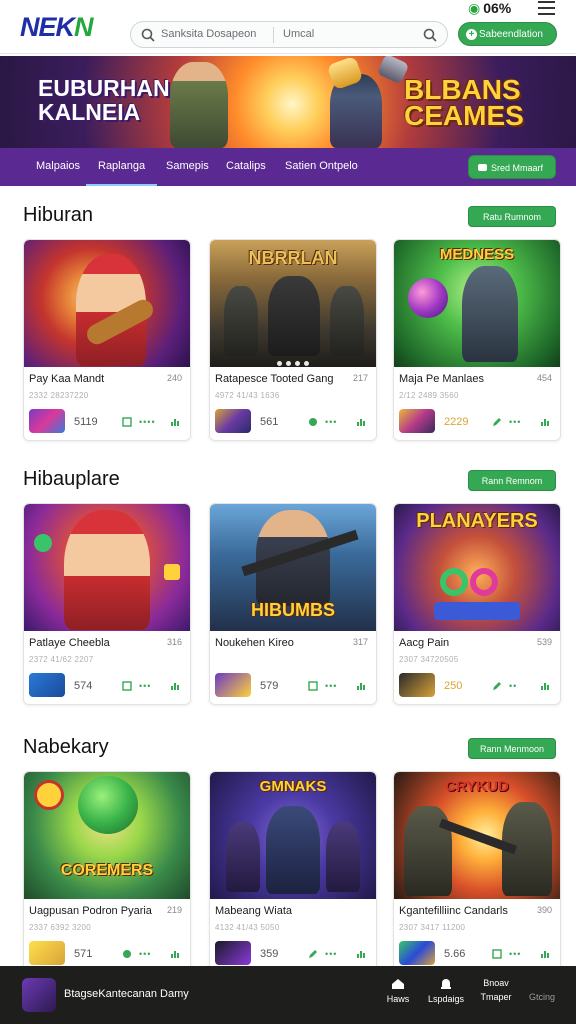 The image size is (576, 1024). I want to click on game-card: HIBUMBS Noukehen Kireo 317 579 •••, so click(293, 604).